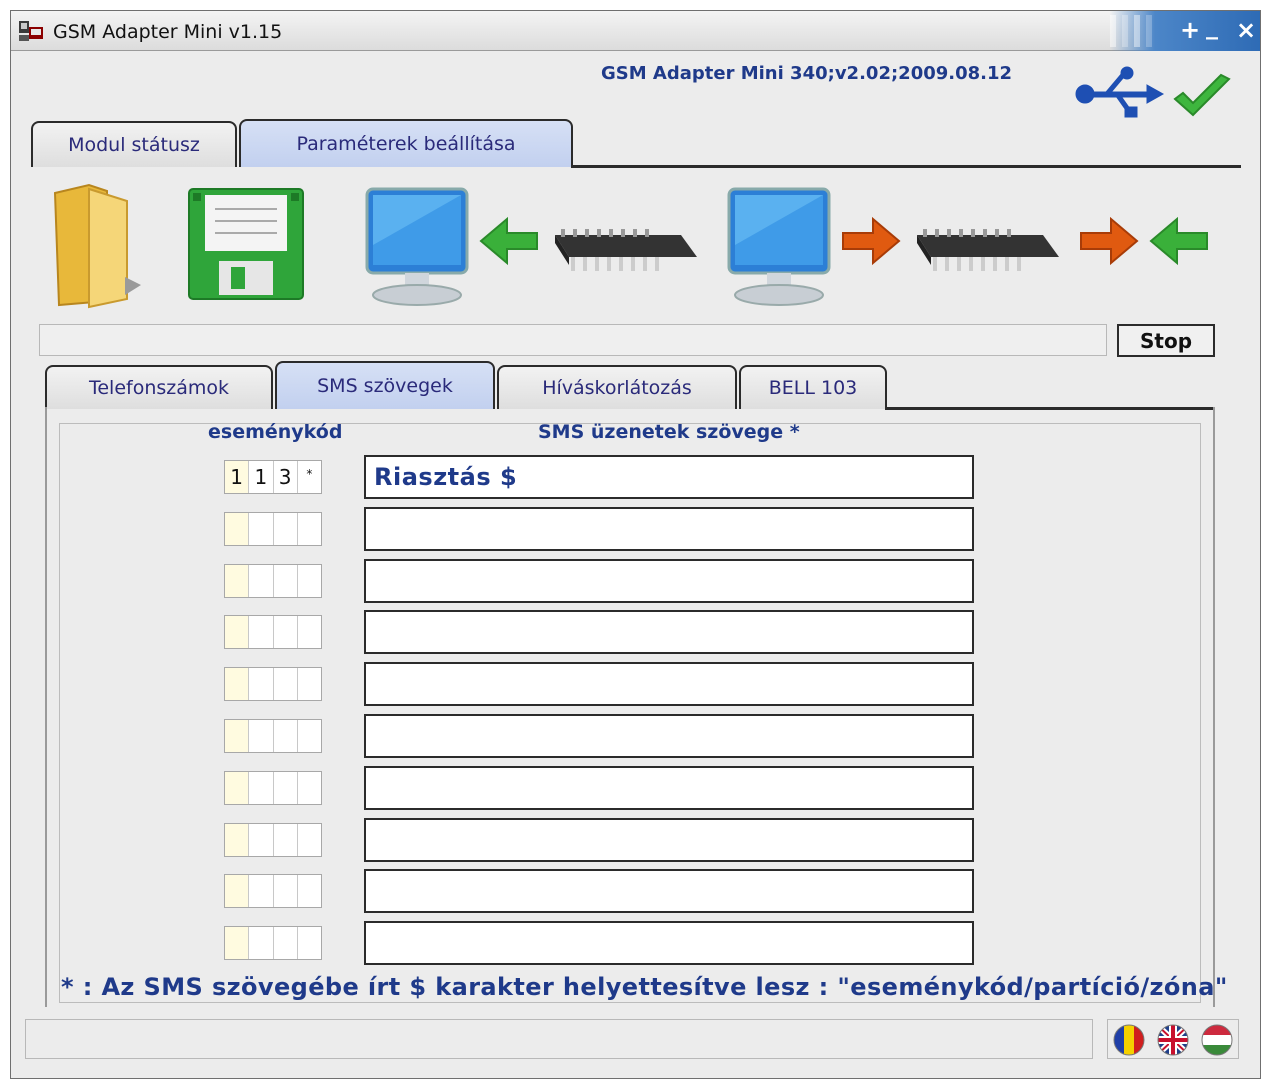  I want to click on read-from-module-icon, so click(531, 246).